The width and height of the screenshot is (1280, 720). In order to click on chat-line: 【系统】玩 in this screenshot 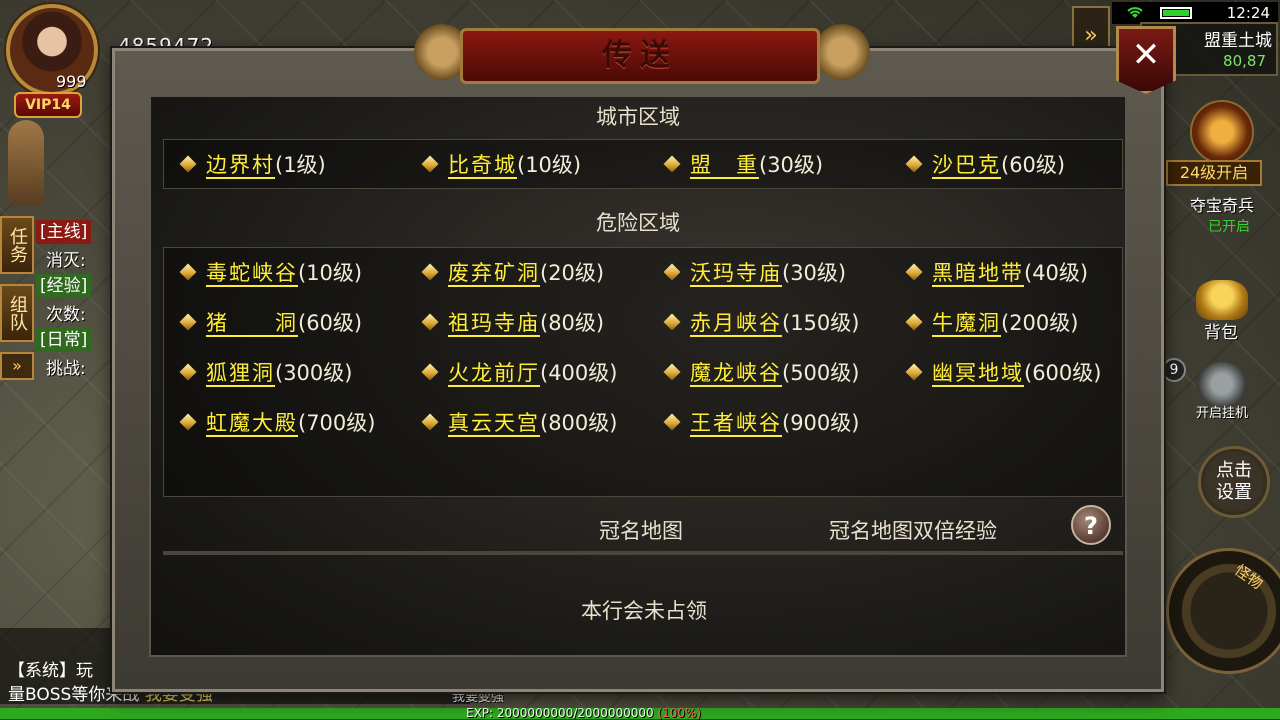, I will do `click(50, 668)`.